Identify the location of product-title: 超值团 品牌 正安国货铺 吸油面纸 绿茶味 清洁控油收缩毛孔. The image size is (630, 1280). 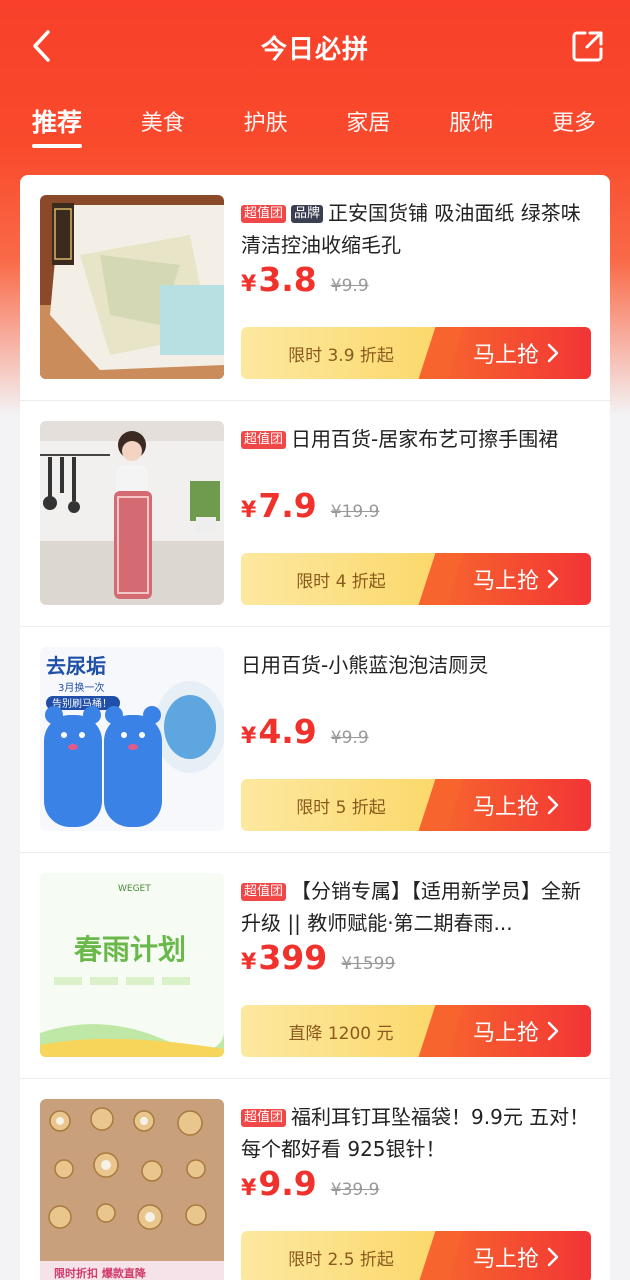
(416, 229).